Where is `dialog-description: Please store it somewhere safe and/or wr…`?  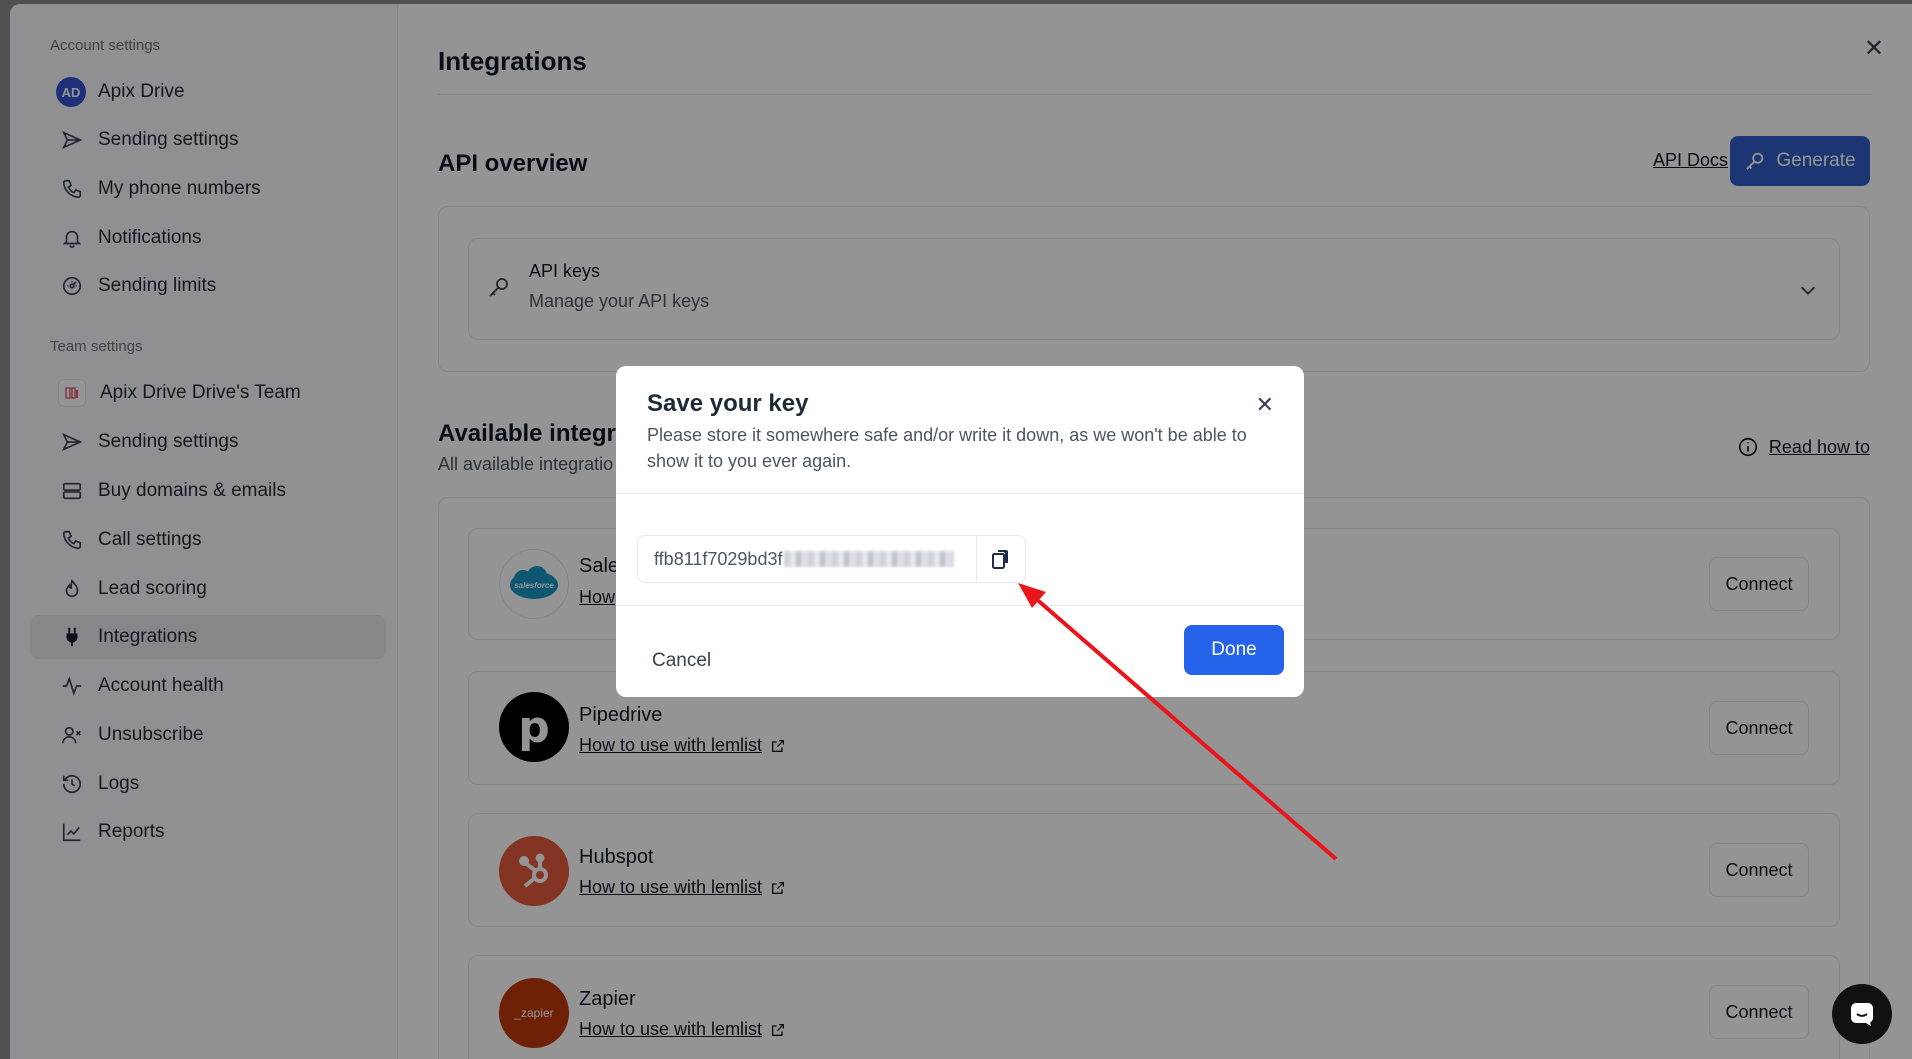 dialog-description: Please store it somewhere safe and/or wr… is located at coordinates (947, 448).